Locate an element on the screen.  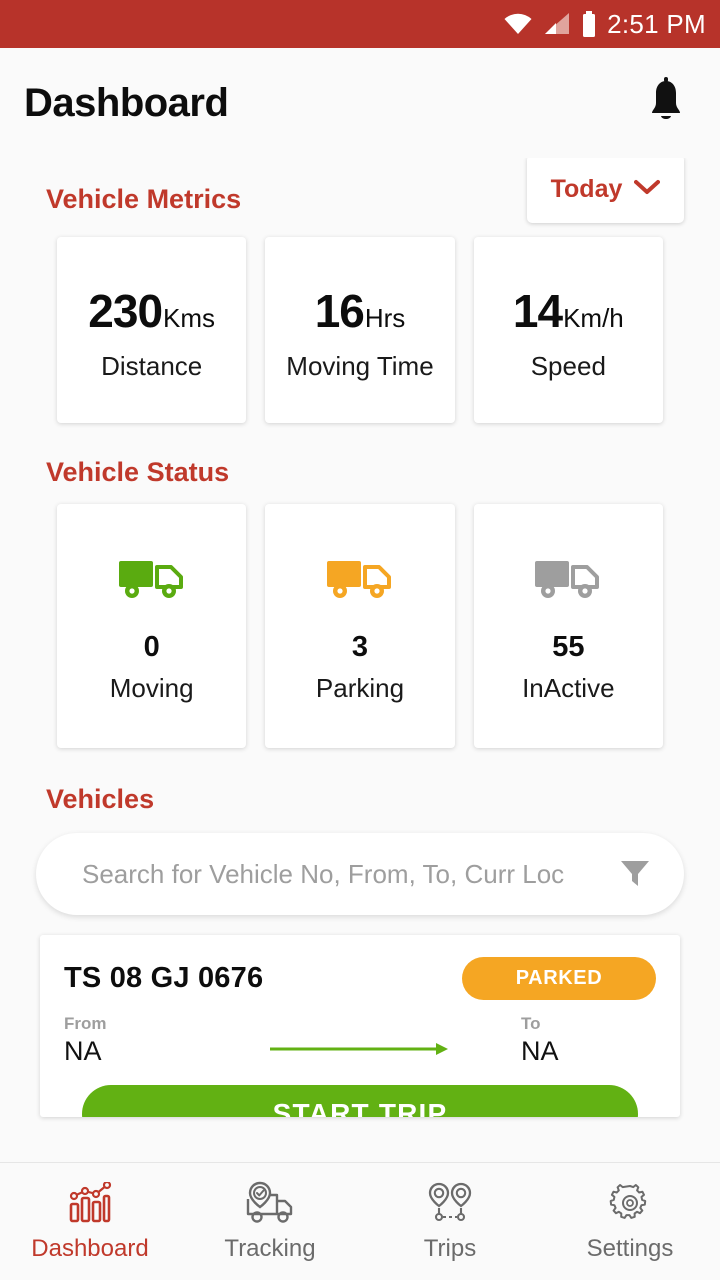
notification-bell-button is located at coordinates (666, 103).